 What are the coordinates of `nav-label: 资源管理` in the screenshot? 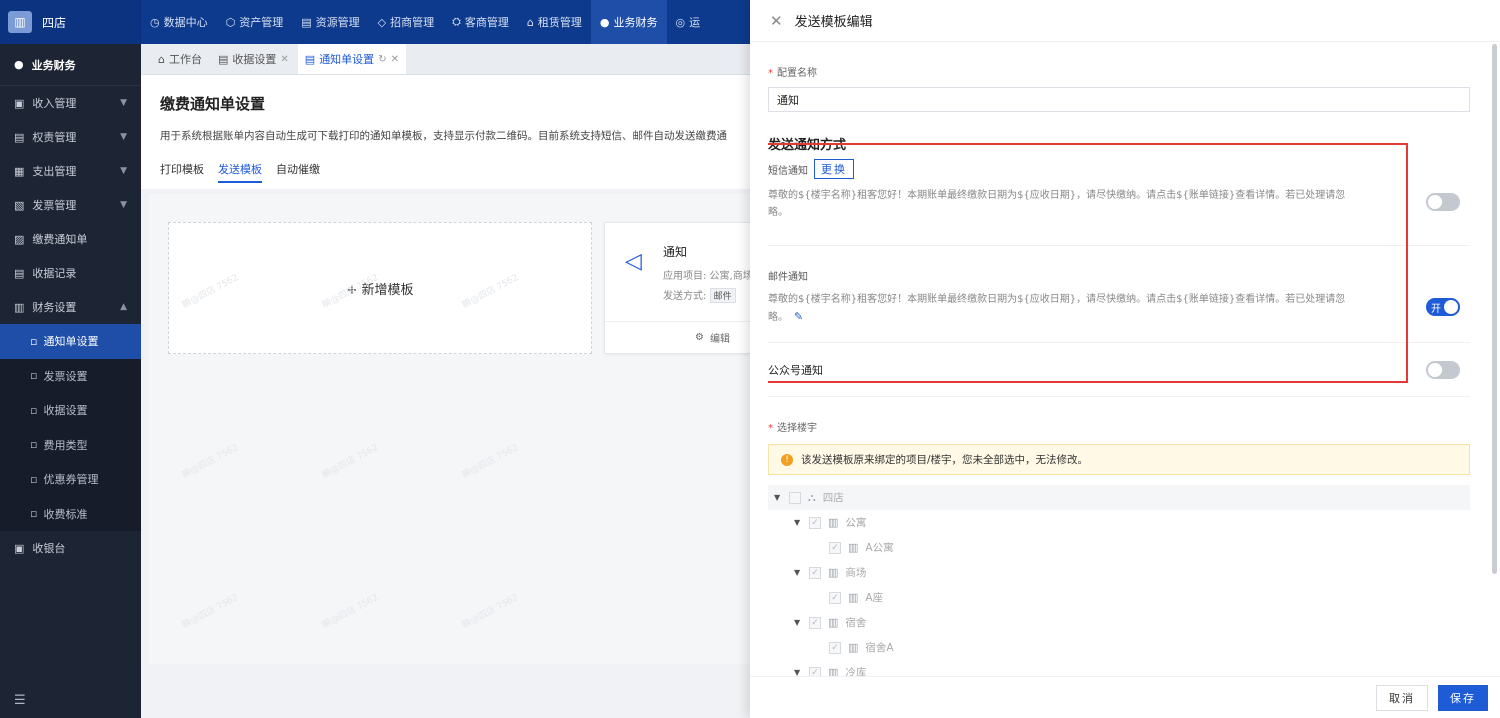 It's located at (337, 22).